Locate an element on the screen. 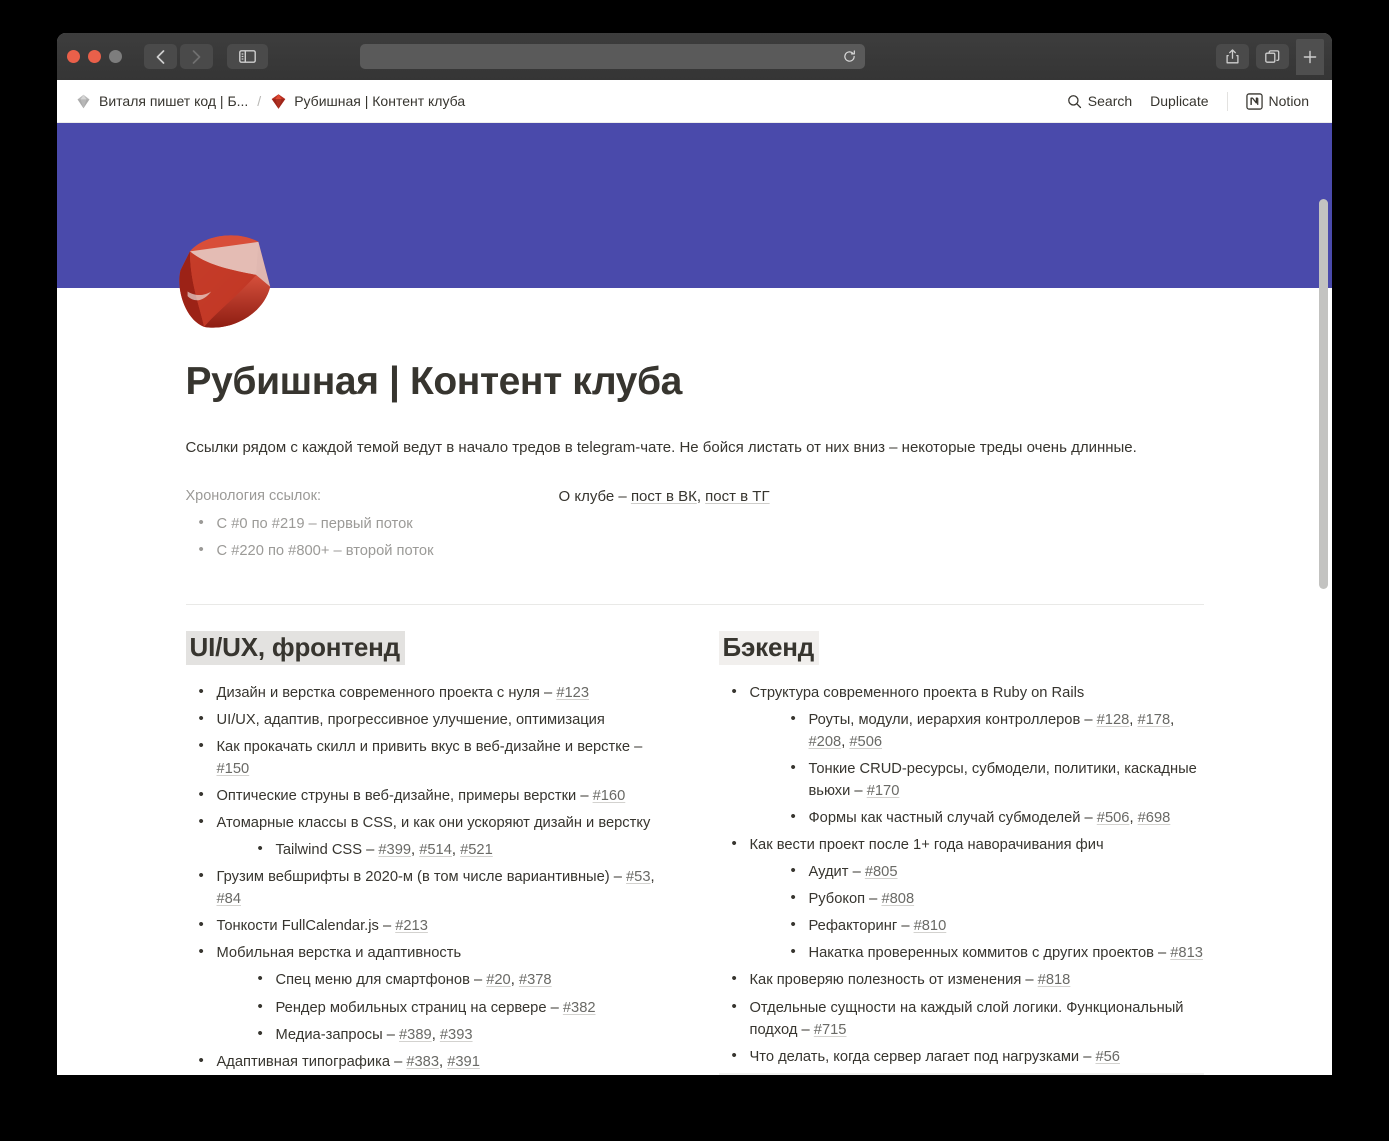  thread-ref-link: #399 is located at coordinates (394, 850).